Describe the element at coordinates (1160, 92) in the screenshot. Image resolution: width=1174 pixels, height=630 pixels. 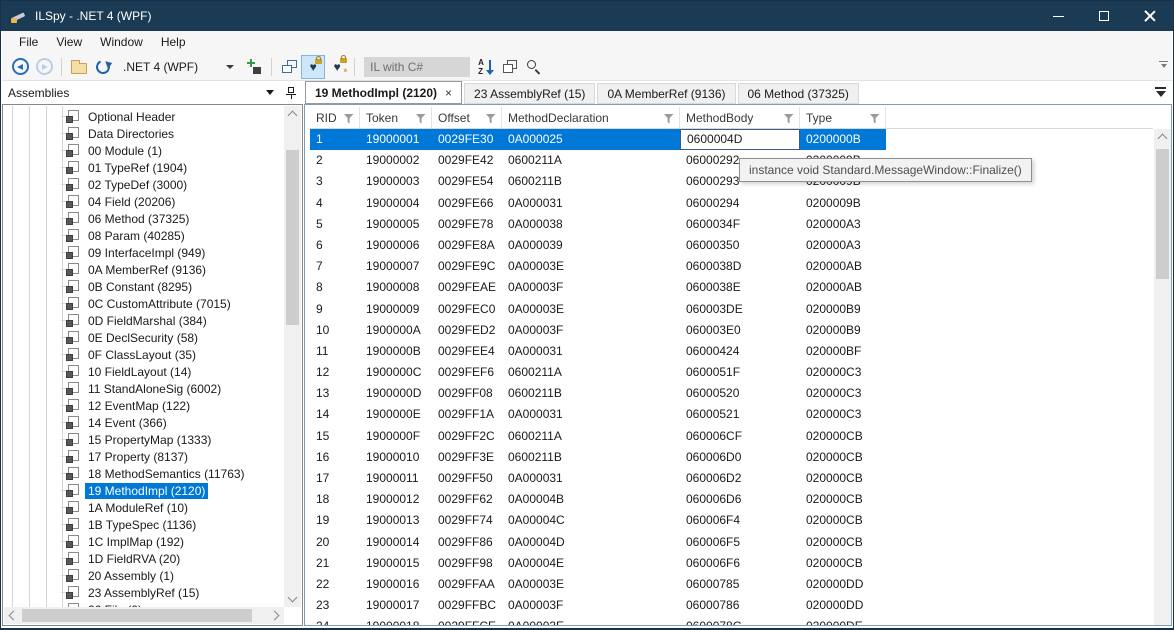
I see `tab-list-dropdown` at that location.